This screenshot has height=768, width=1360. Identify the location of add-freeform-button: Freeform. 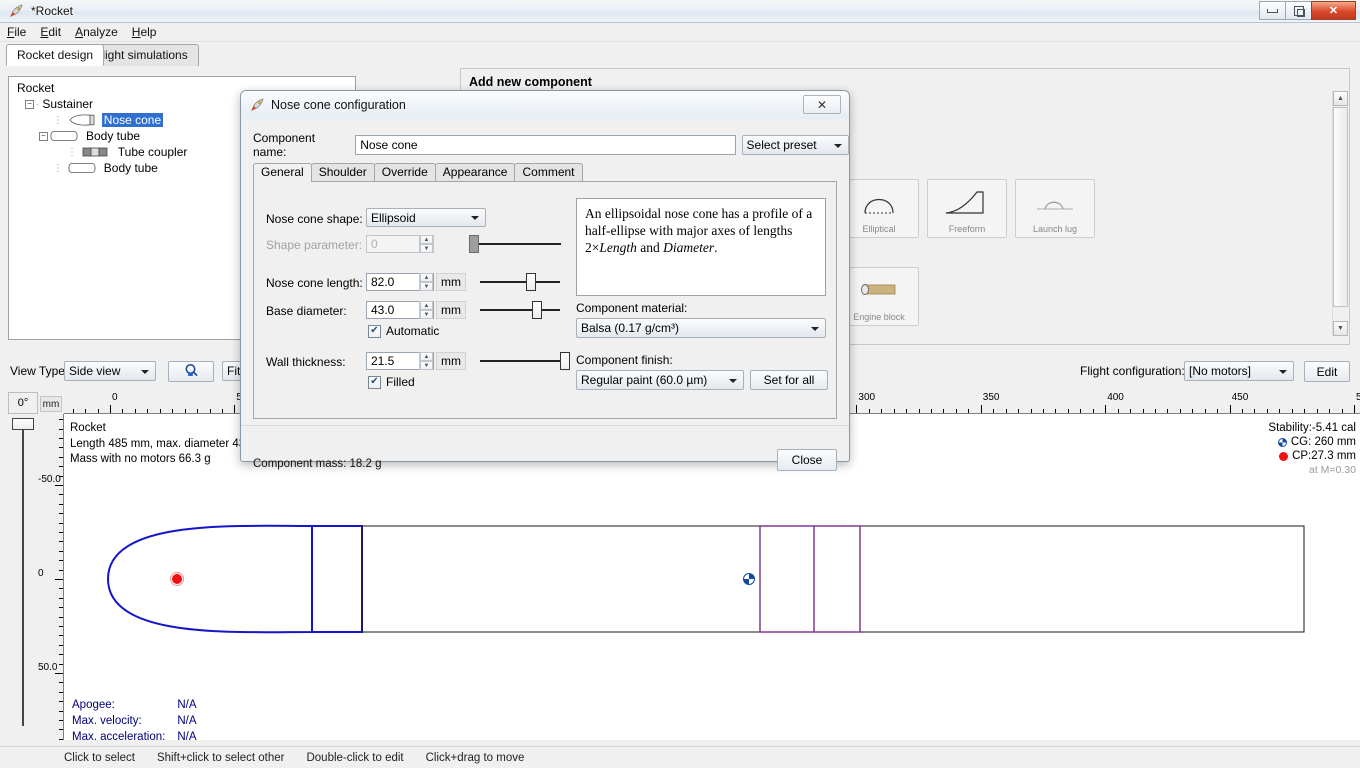
(967, 208).